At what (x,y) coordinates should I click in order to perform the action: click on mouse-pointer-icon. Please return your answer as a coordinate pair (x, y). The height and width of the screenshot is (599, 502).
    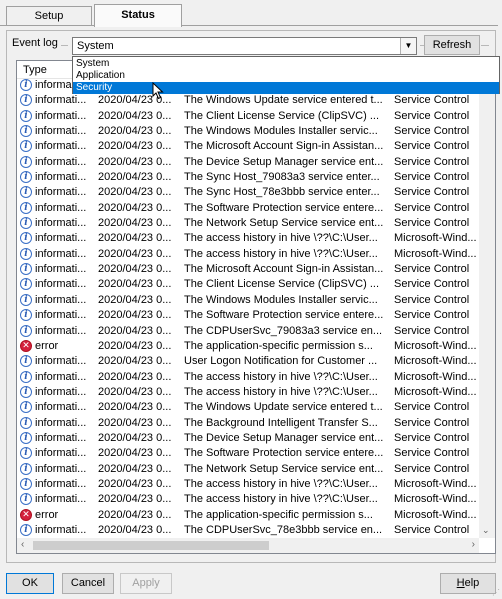
    Looking at the image, I should click on (158, 91).